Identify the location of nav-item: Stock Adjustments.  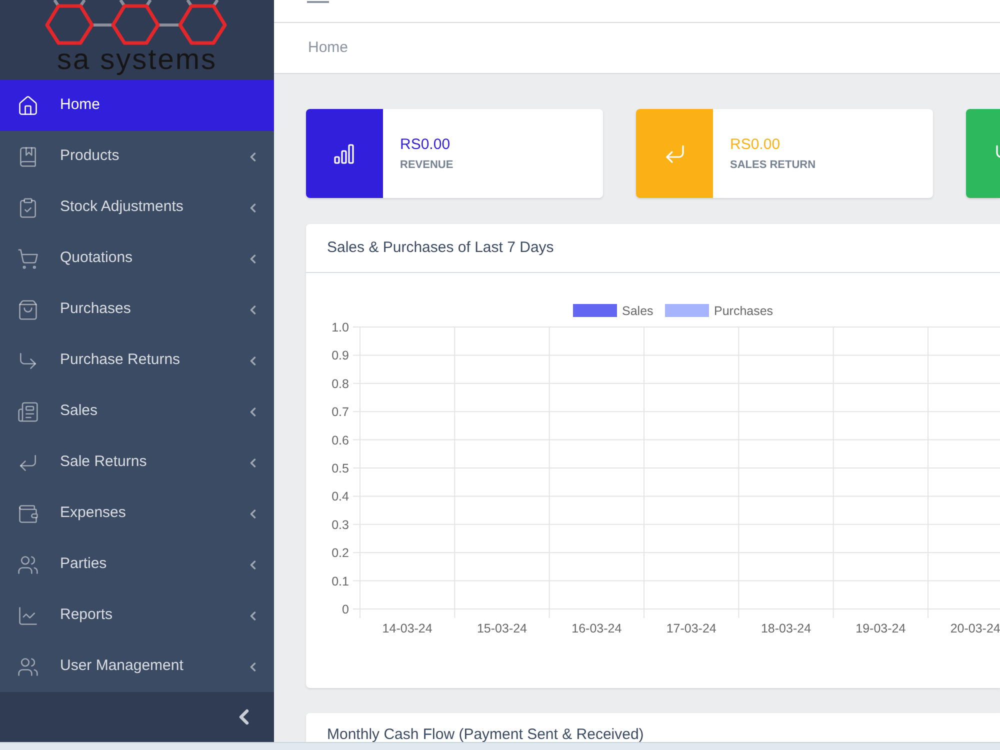
(137, 207).